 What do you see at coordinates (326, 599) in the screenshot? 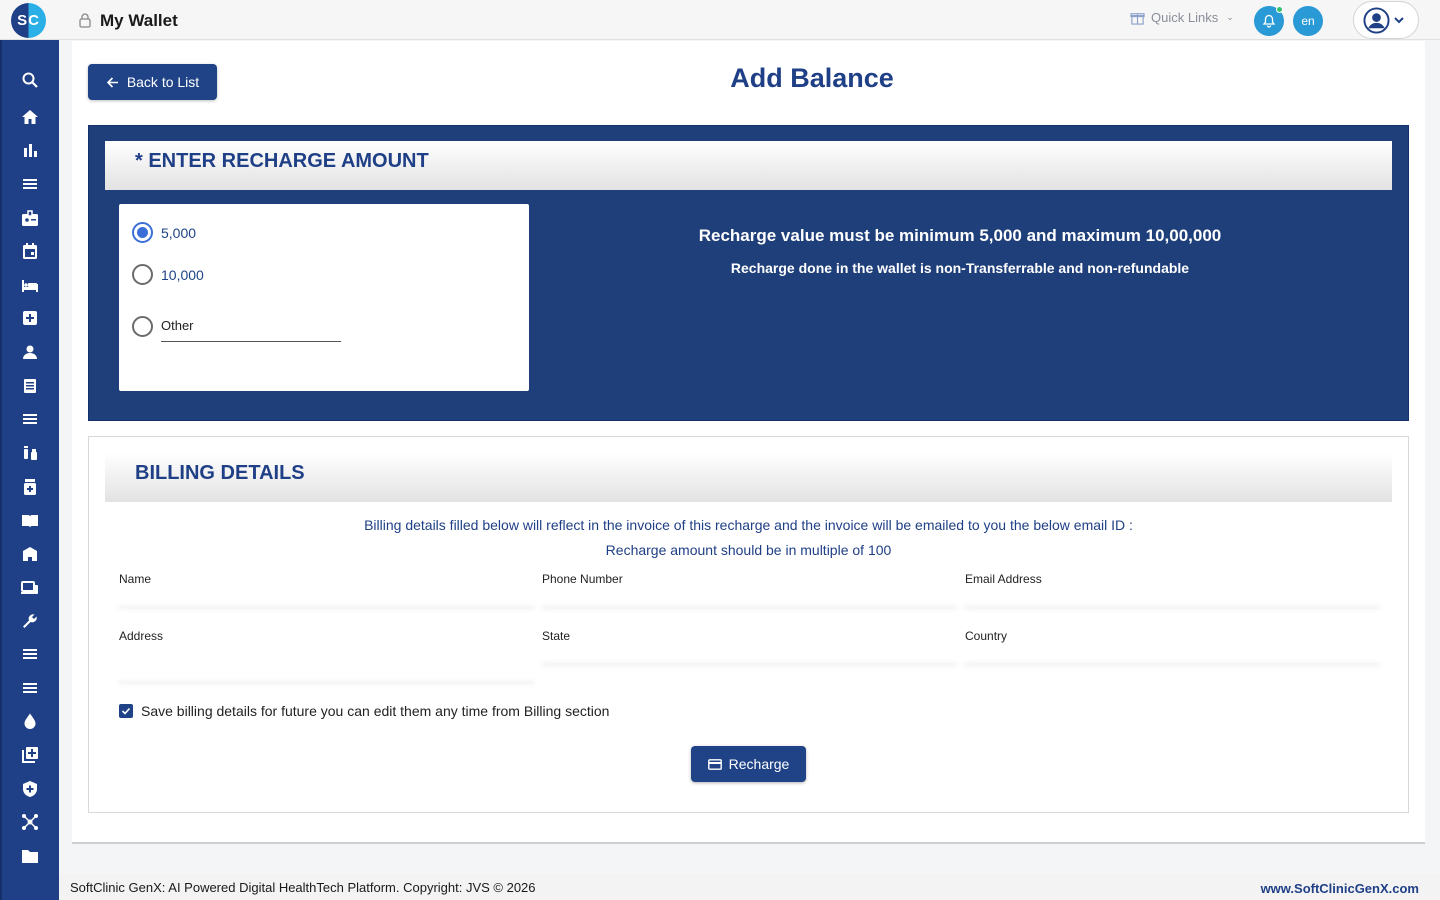
I see `name-value` at bounding box center [326, 599].